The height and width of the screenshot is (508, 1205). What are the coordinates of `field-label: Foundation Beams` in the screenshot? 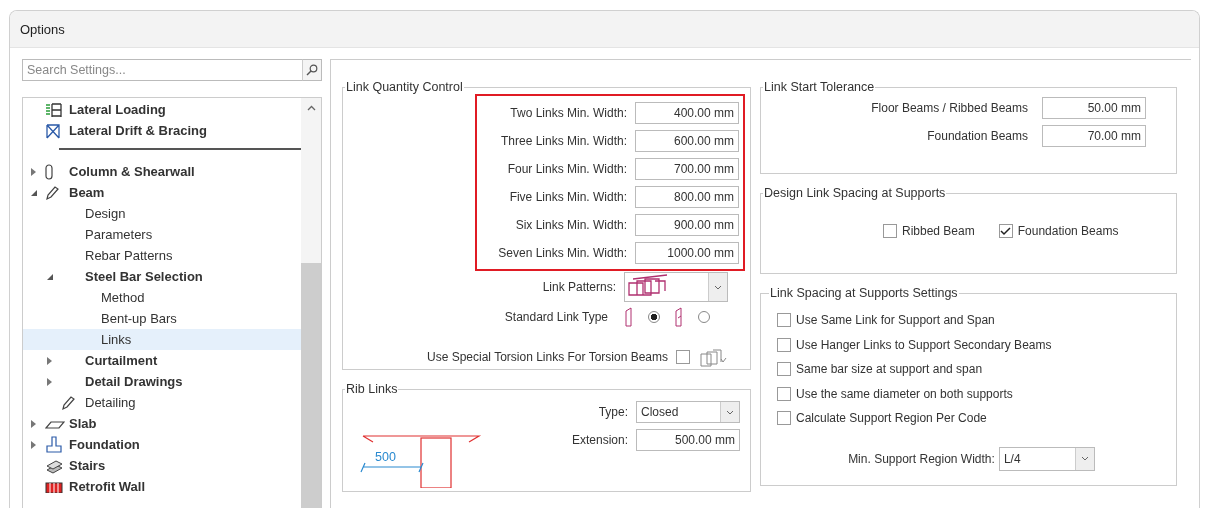 It's located at (977, 136).